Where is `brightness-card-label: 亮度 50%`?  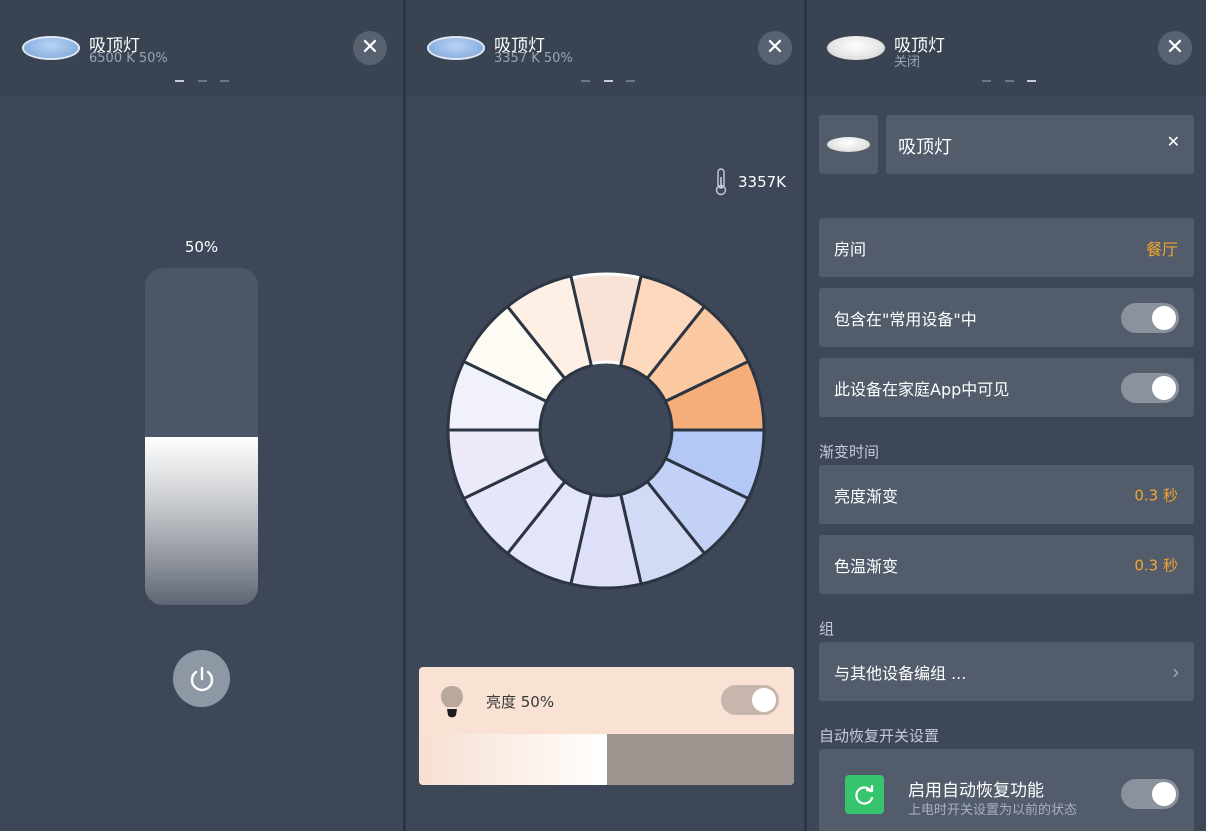
brightness-card-label: 亮度 50% is located at coordinates (520, 702).